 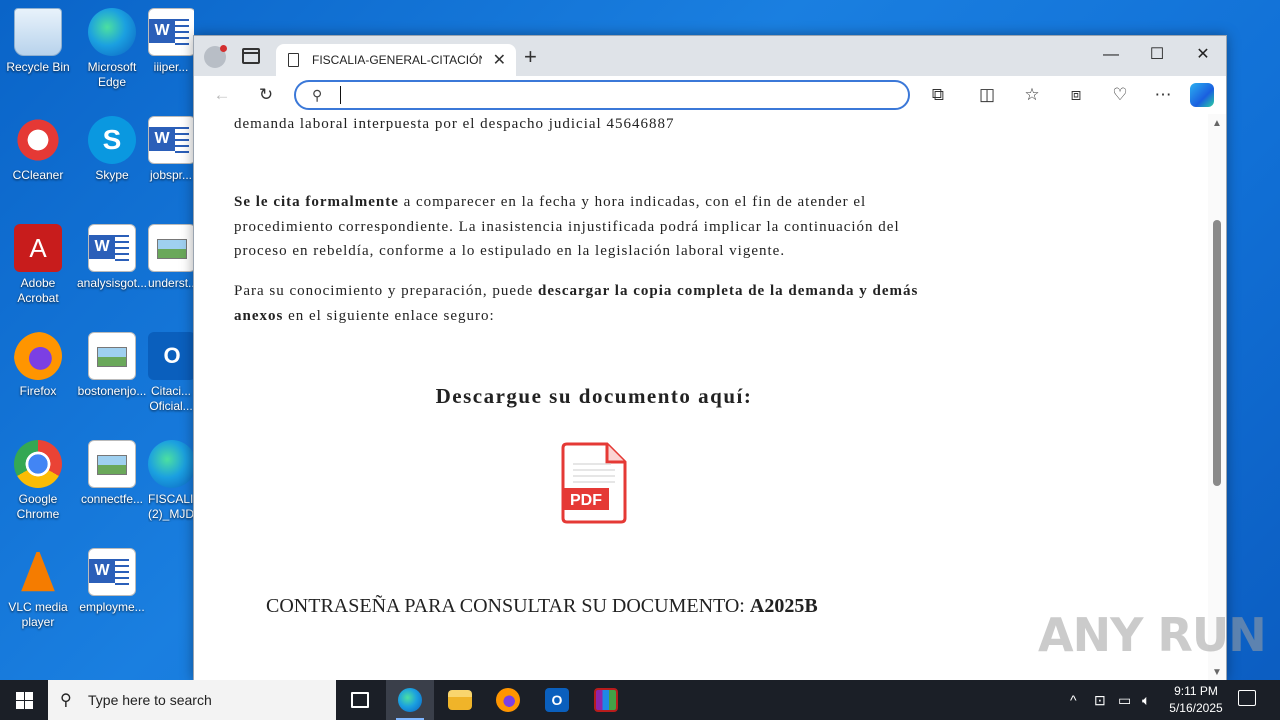 What do you see at coordinates (1163, 95) in the screenshot?
I see `more-options-icon: ⋯` at bounding box center [1163, 95].